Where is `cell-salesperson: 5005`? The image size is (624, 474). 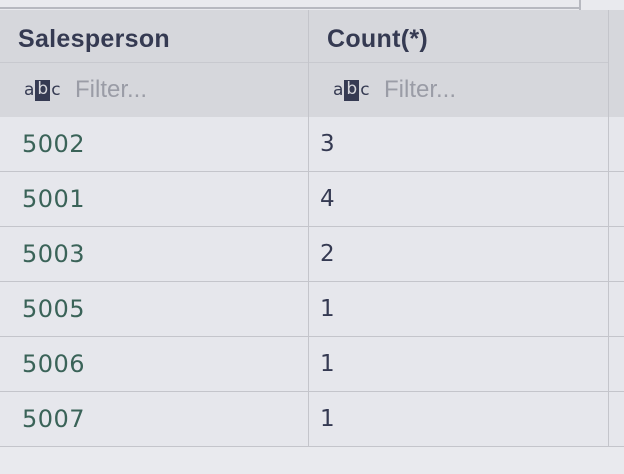
cell-salesperson: 5005 is located at coordinates (154, 309).